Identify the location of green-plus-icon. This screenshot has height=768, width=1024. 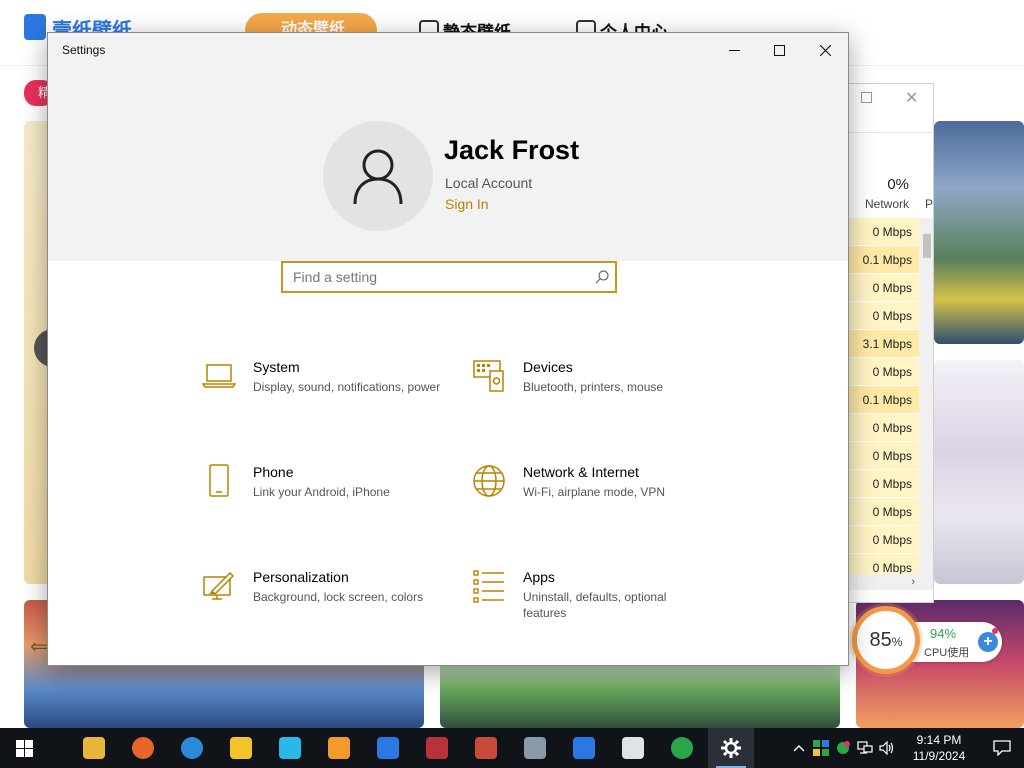
(682, 748).